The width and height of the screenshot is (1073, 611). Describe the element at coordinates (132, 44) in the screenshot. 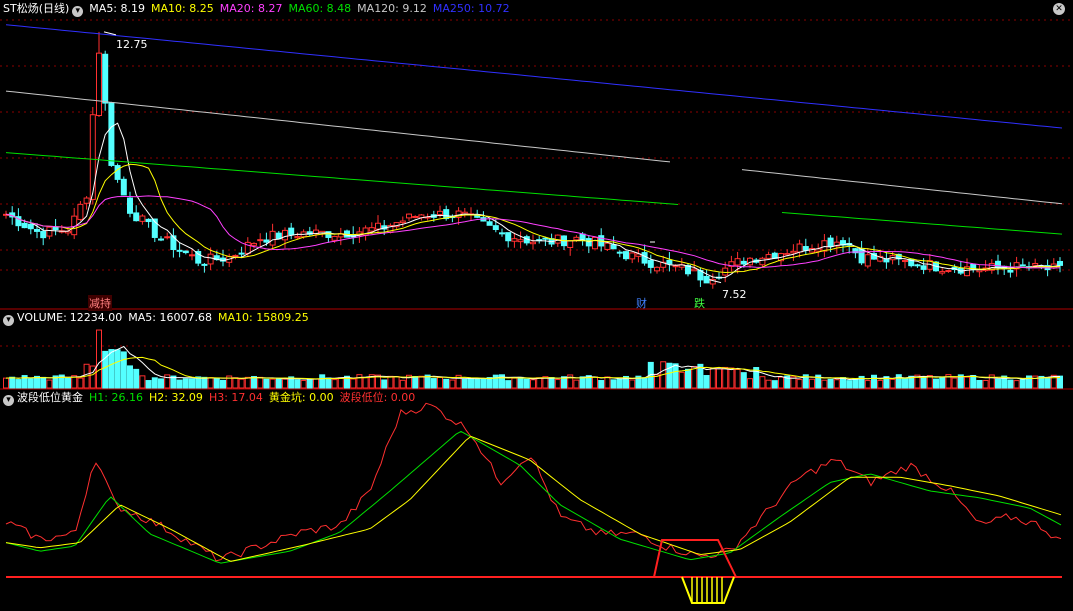

I see `high-price-label: 12.75` at that location.